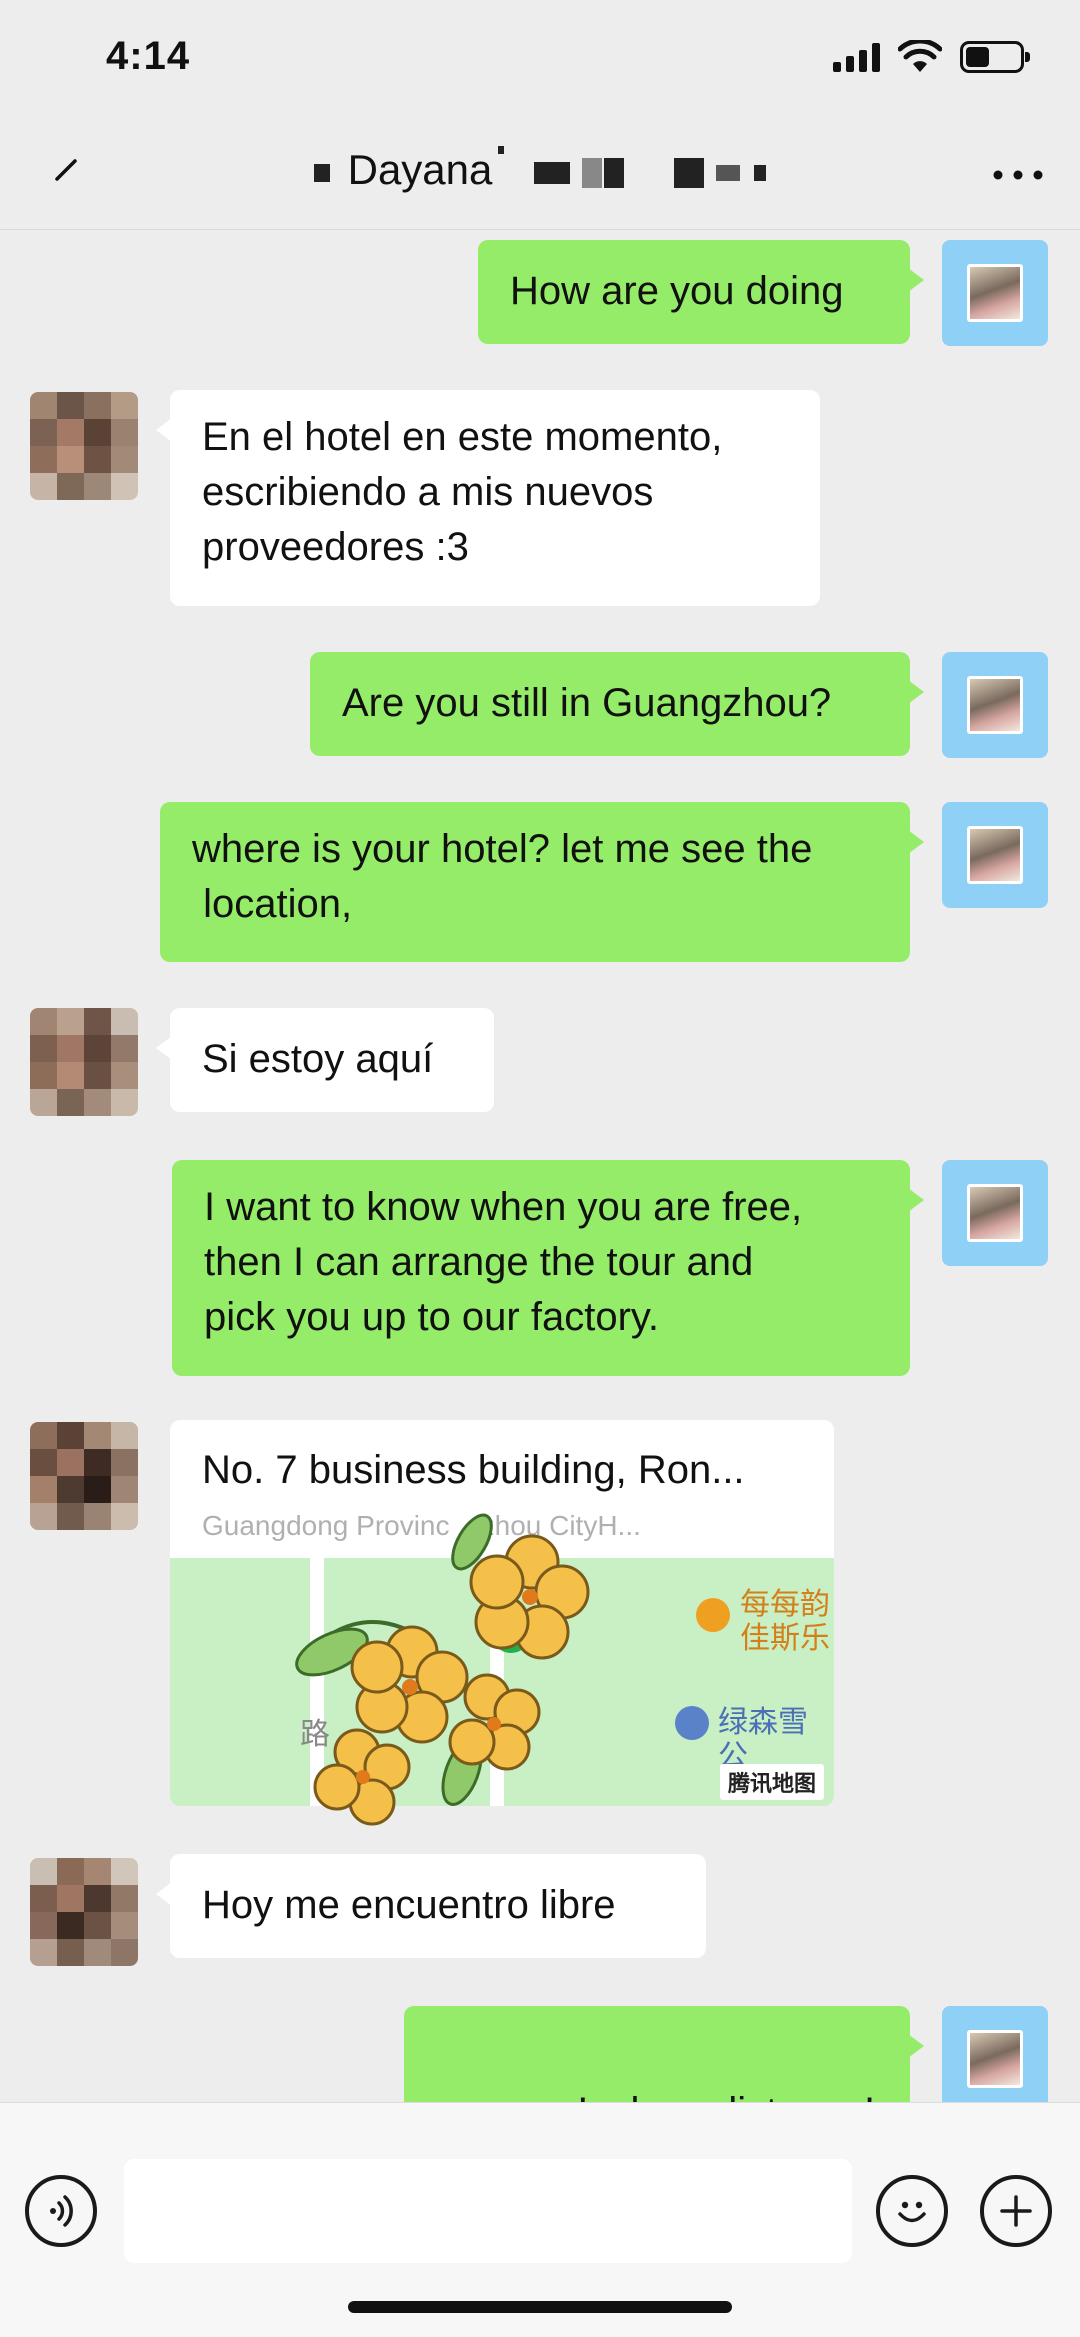  I want to click on emoji-icon, so click(912, 2212).